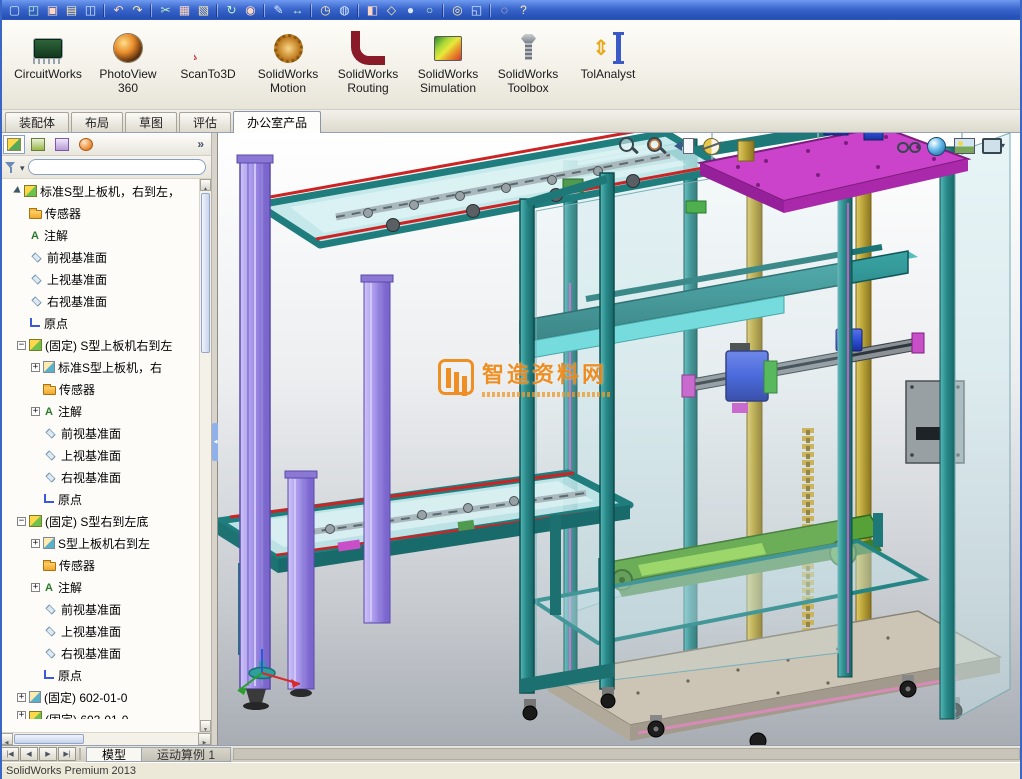 This screenshot has height=779, width=1022. What do you see at coordinates (52, 10) in the screenshot?
I see `save-icon: ▣` at bounding box center [52, 10].